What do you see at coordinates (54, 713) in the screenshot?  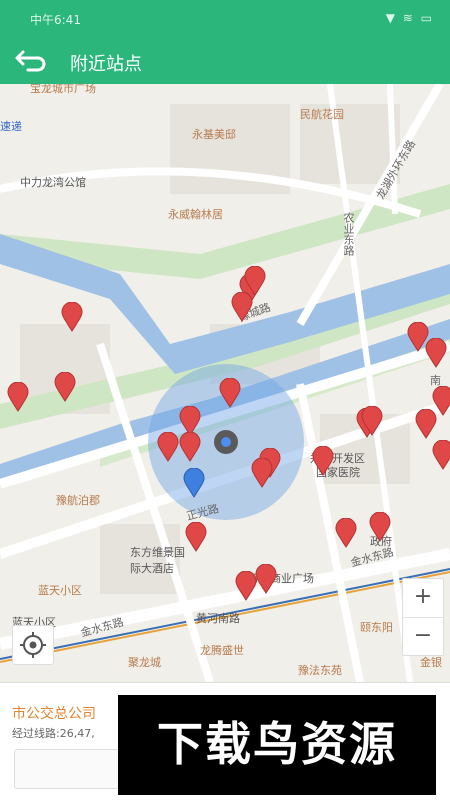 I see `stop-name: 市公交总公司` at bounding box center [54, 713].